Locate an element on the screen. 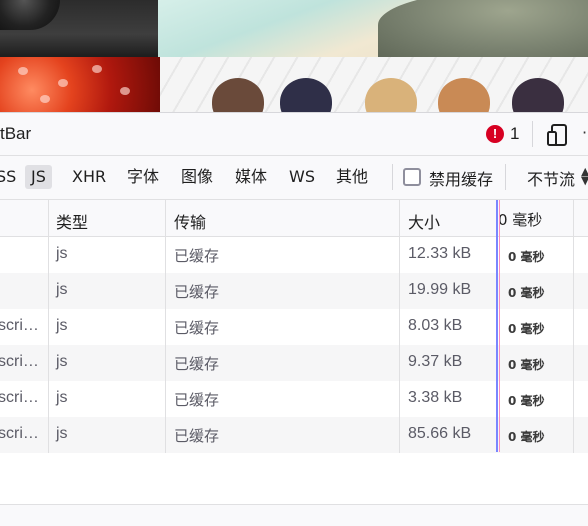 Image resolution: width=588 pixels, height=526 pixels. error-indicator: ! 1 is located at coordinates (502, 134).